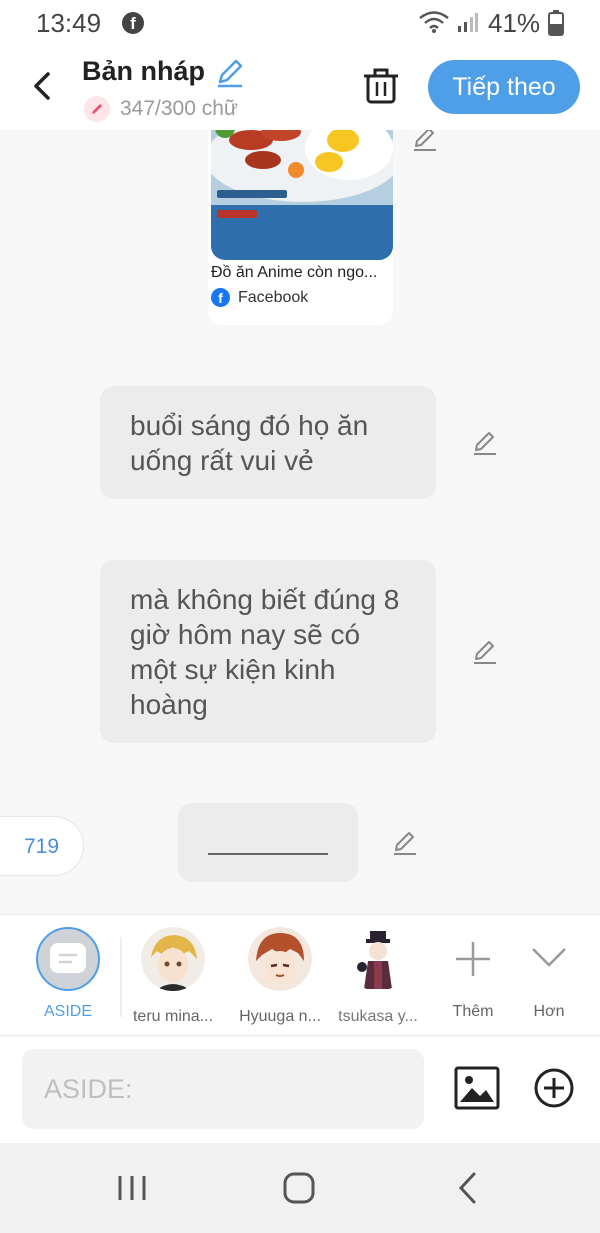 The height and width of the screenshot is (1233, 600). I want to click on link-source: Facebook, so click(273, 297).